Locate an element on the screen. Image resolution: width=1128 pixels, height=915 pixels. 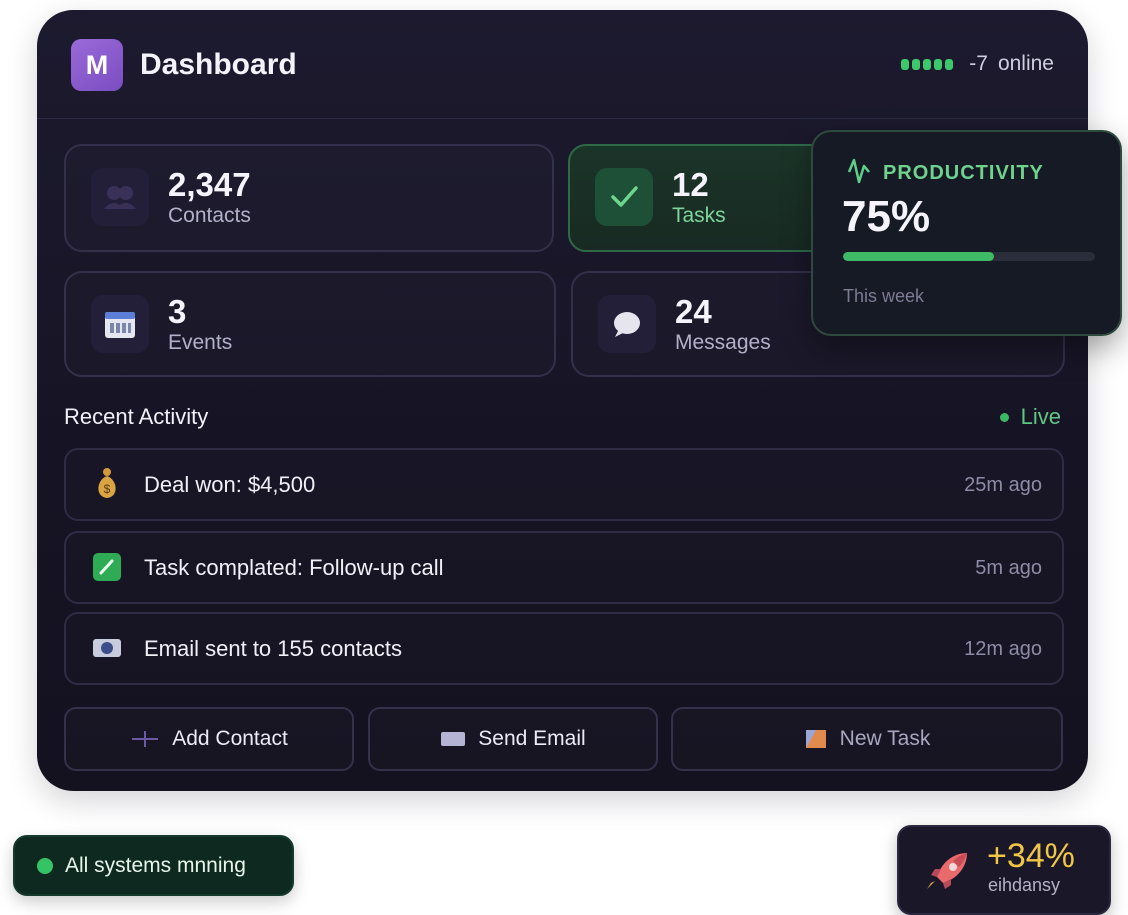
stat-label: Events is located at coordinates (200, 342).